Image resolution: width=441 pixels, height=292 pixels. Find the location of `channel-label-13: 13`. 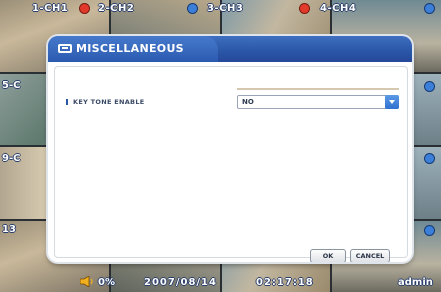

channel-label-13: 13 is located at coordinates (9, 229).